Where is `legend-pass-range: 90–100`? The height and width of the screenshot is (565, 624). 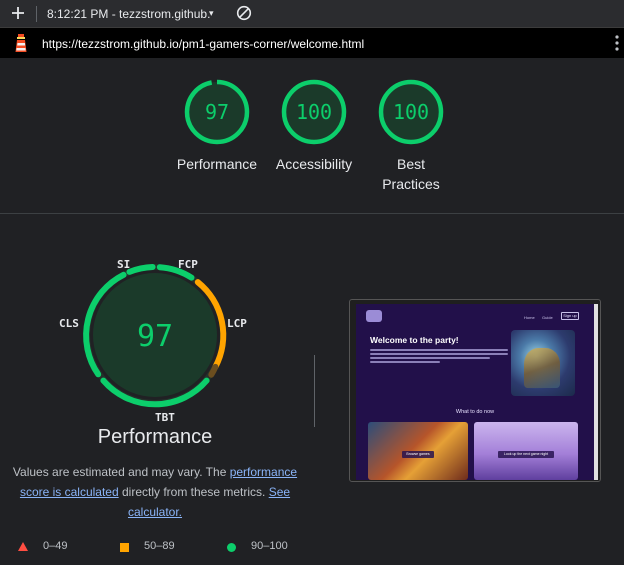
legend-pass-range: 90–100 is located at coordinates (269, 546).